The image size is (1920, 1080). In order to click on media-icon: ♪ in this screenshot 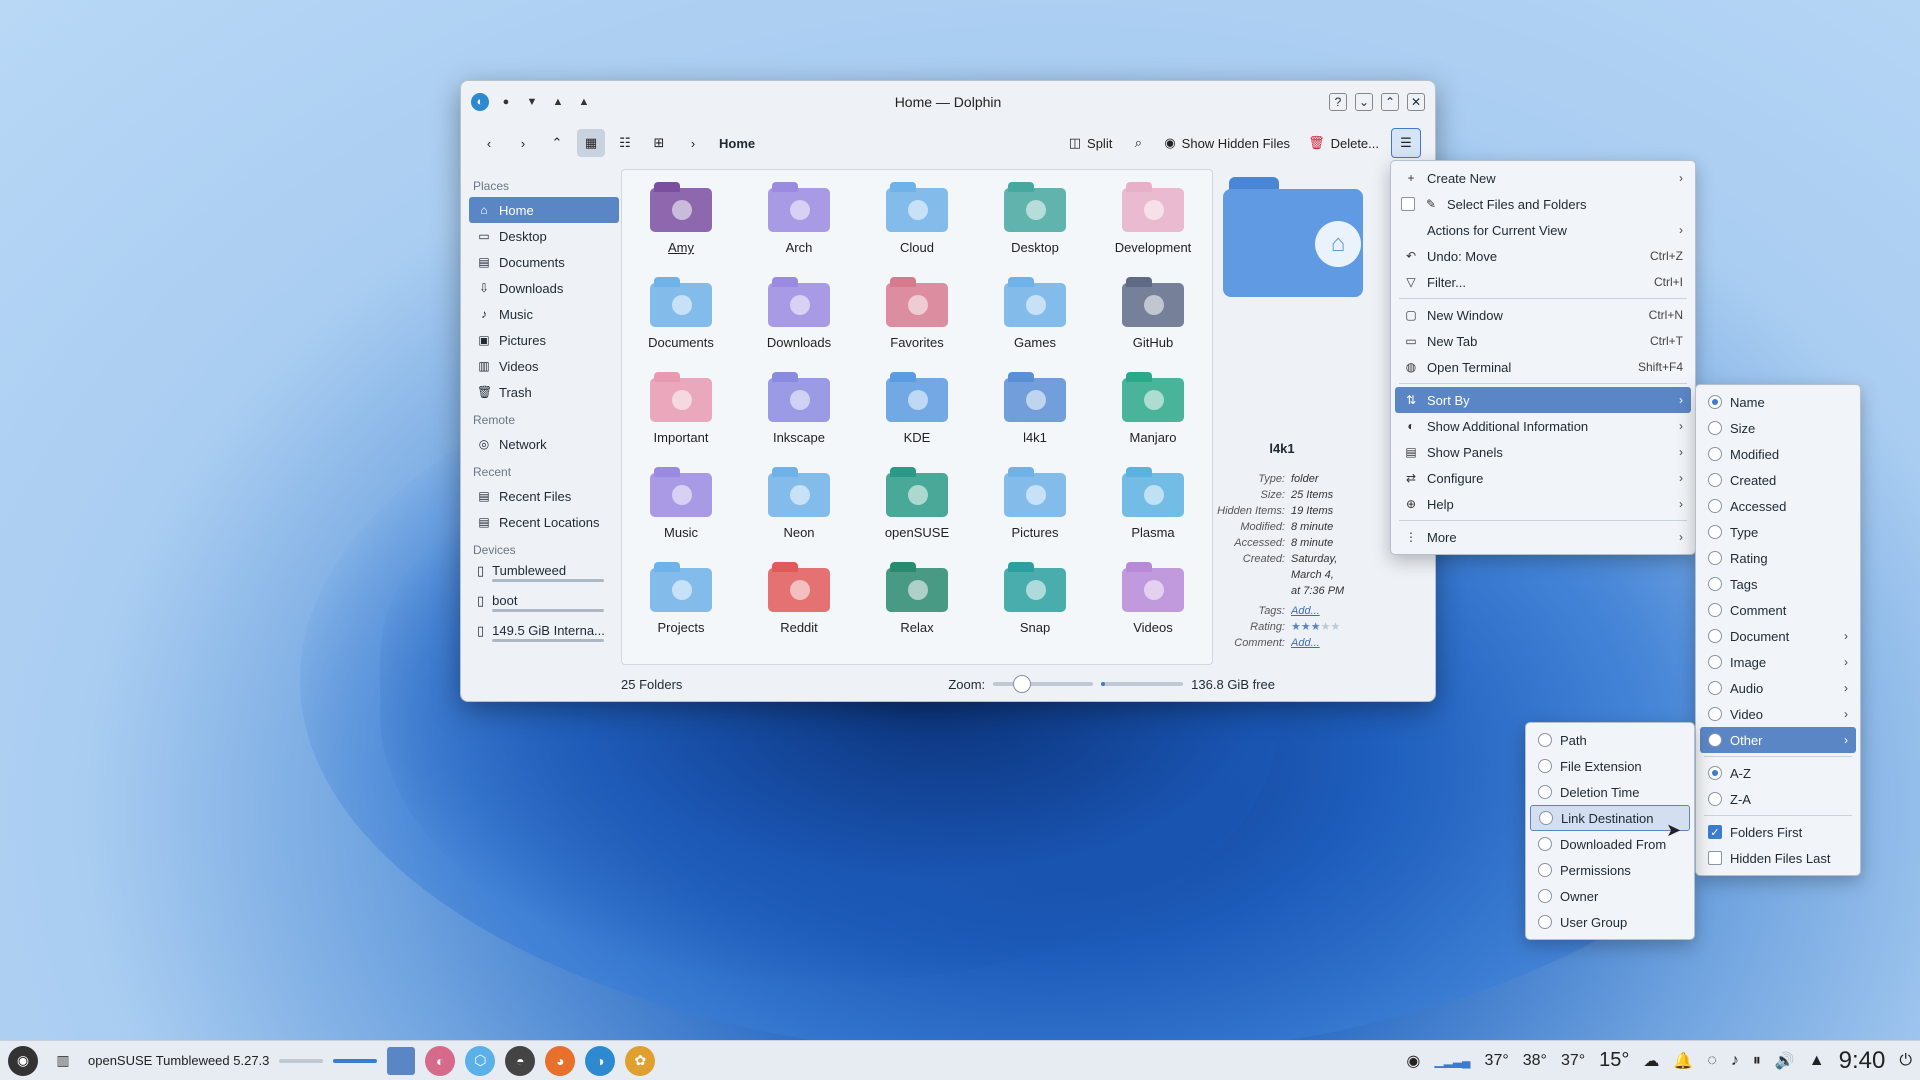, I will do `click(1735, 1061)`.